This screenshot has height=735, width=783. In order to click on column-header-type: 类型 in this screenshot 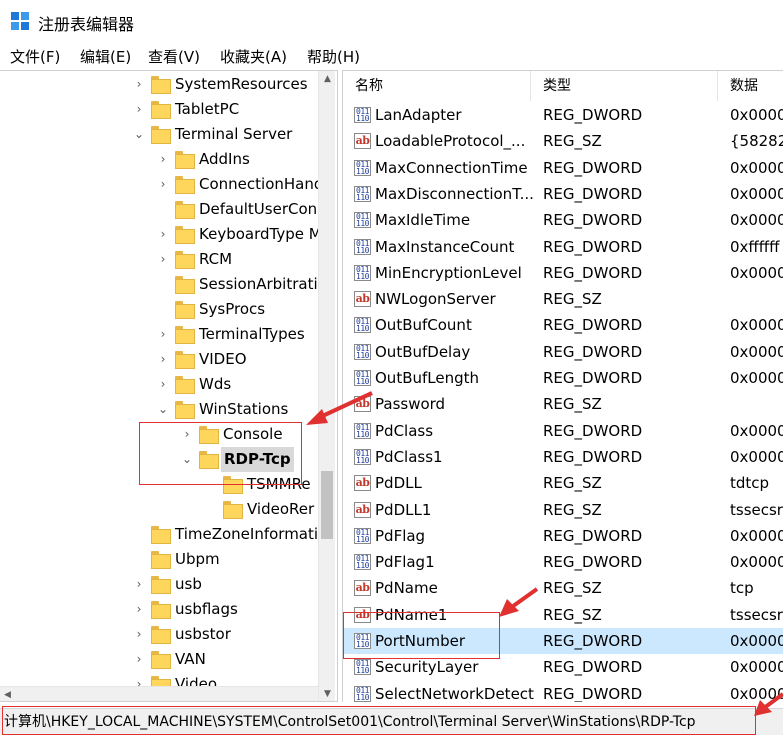, I will do `click(624, 86)`.